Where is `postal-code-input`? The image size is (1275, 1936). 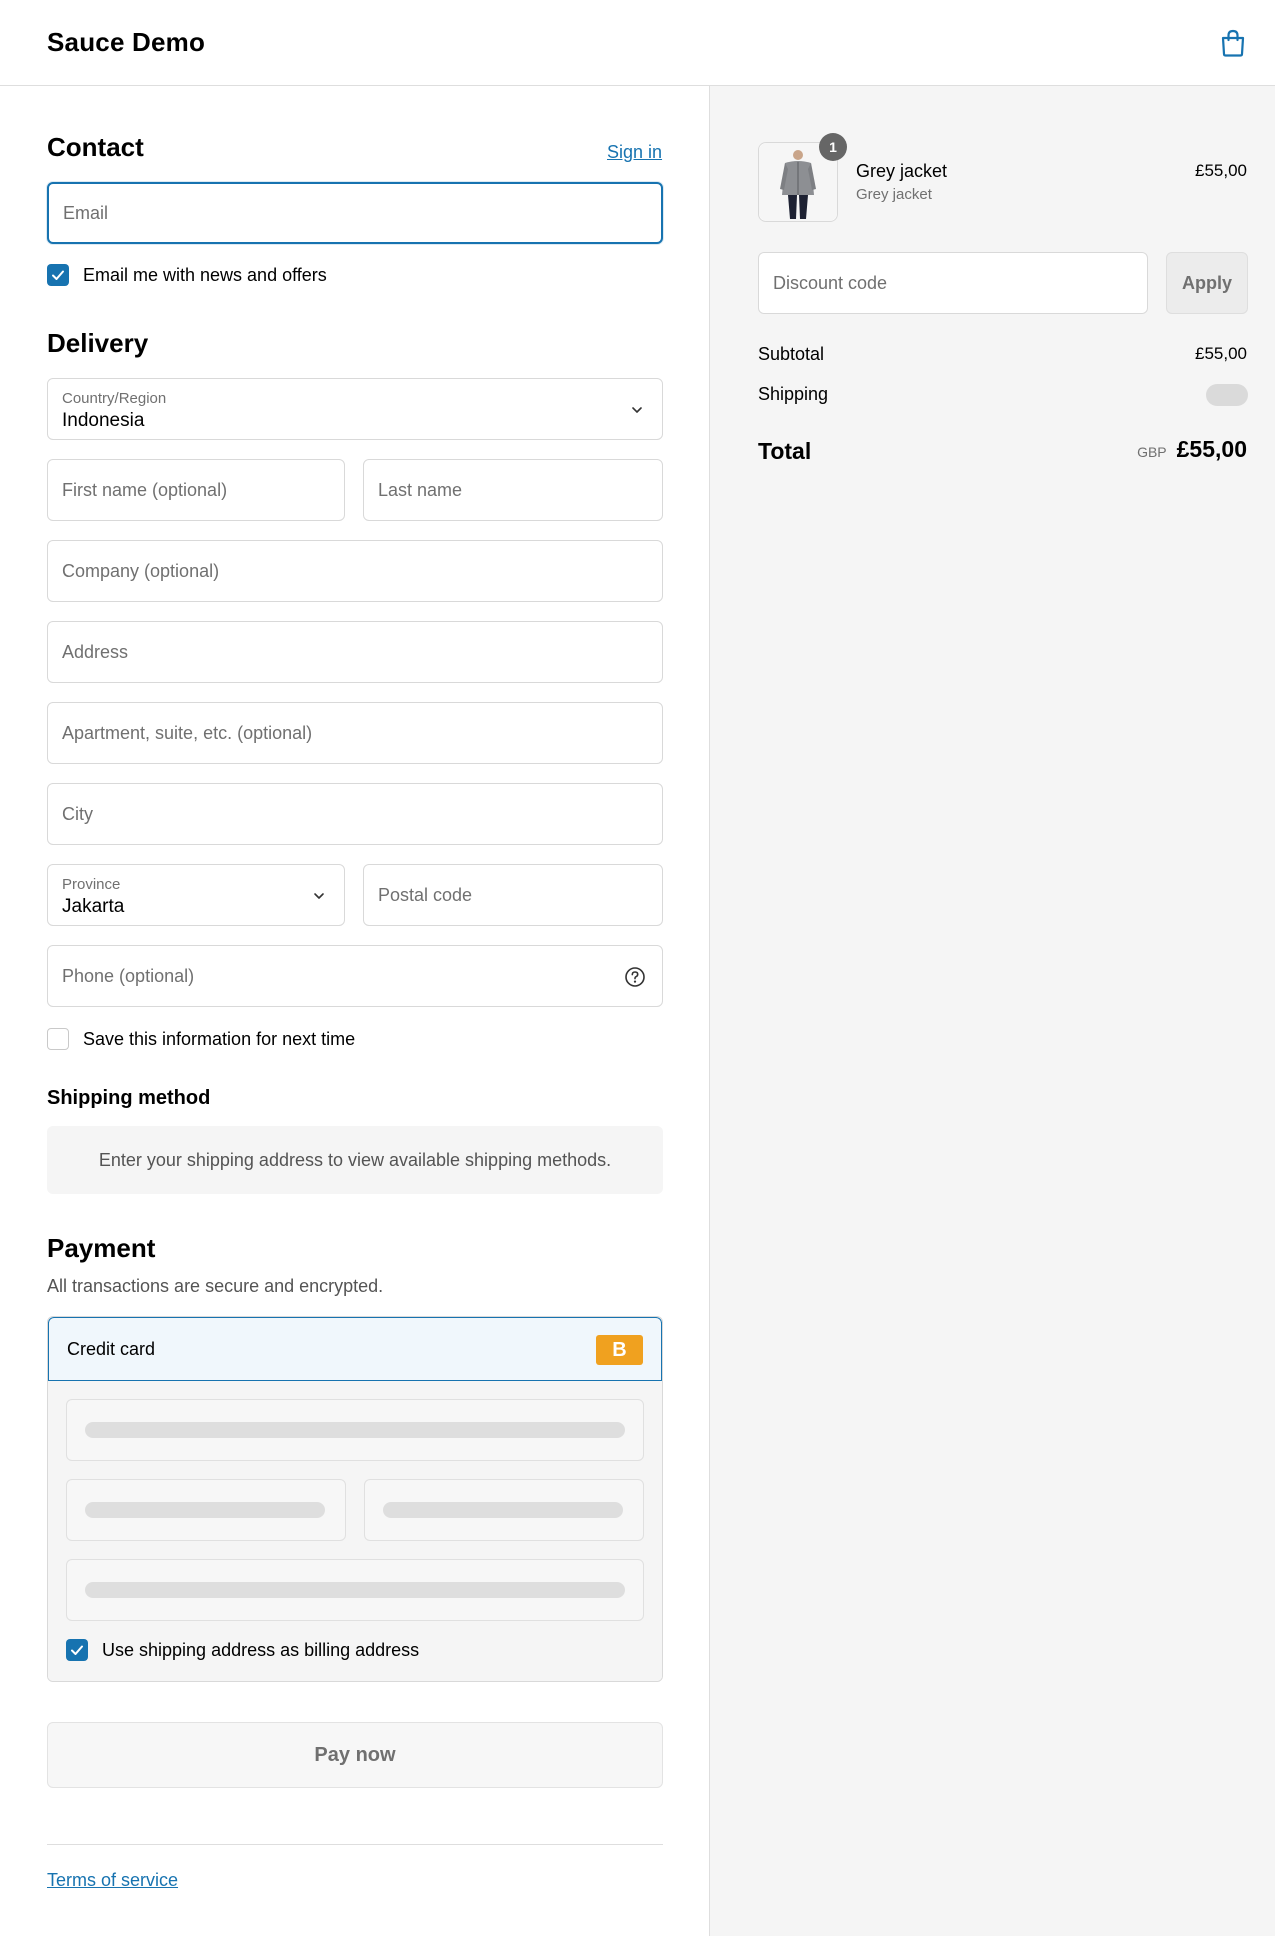
postal-code-input is located at coordinates (513, 895).